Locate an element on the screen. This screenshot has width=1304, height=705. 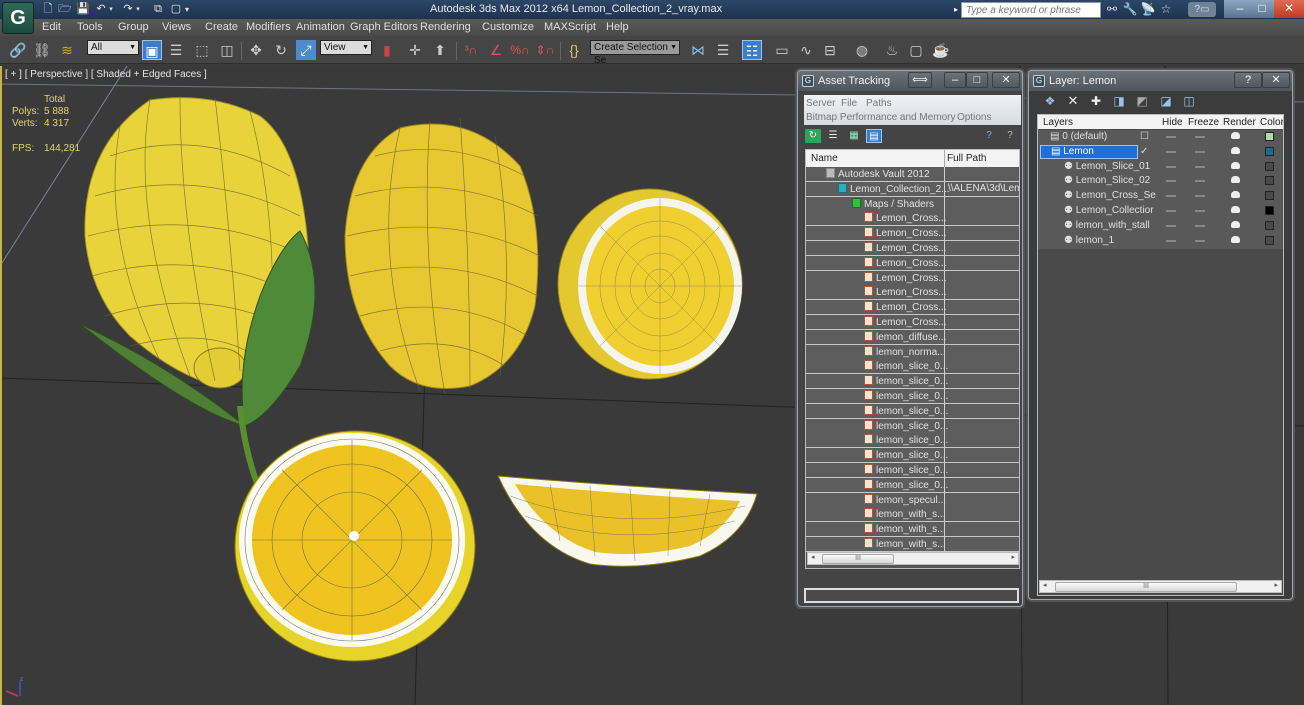
scale-icon: ⤢ is located at coordinates (306, 50).